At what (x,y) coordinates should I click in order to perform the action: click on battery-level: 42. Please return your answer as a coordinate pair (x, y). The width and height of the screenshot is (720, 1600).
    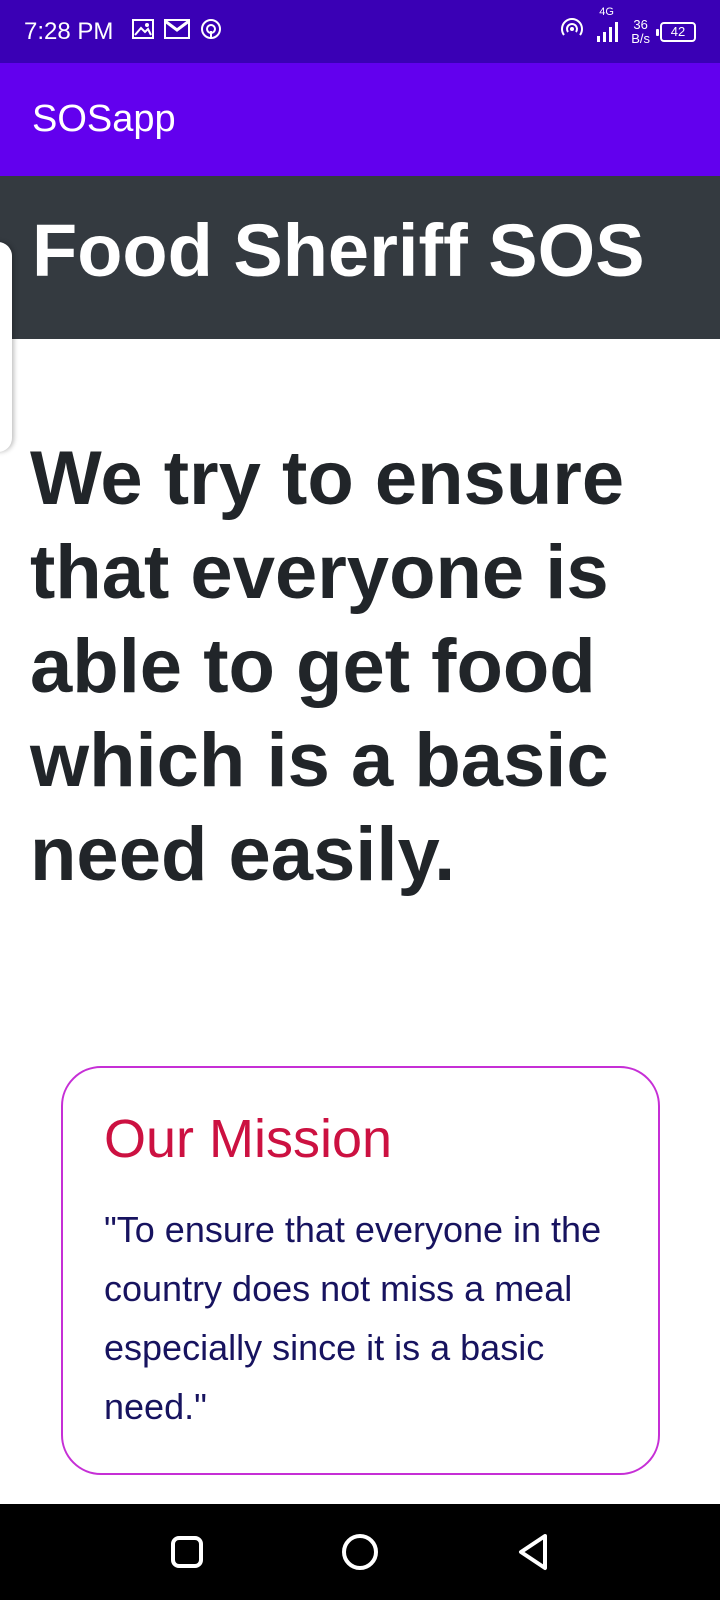
    Looking at the image, I should click on (678, 31).